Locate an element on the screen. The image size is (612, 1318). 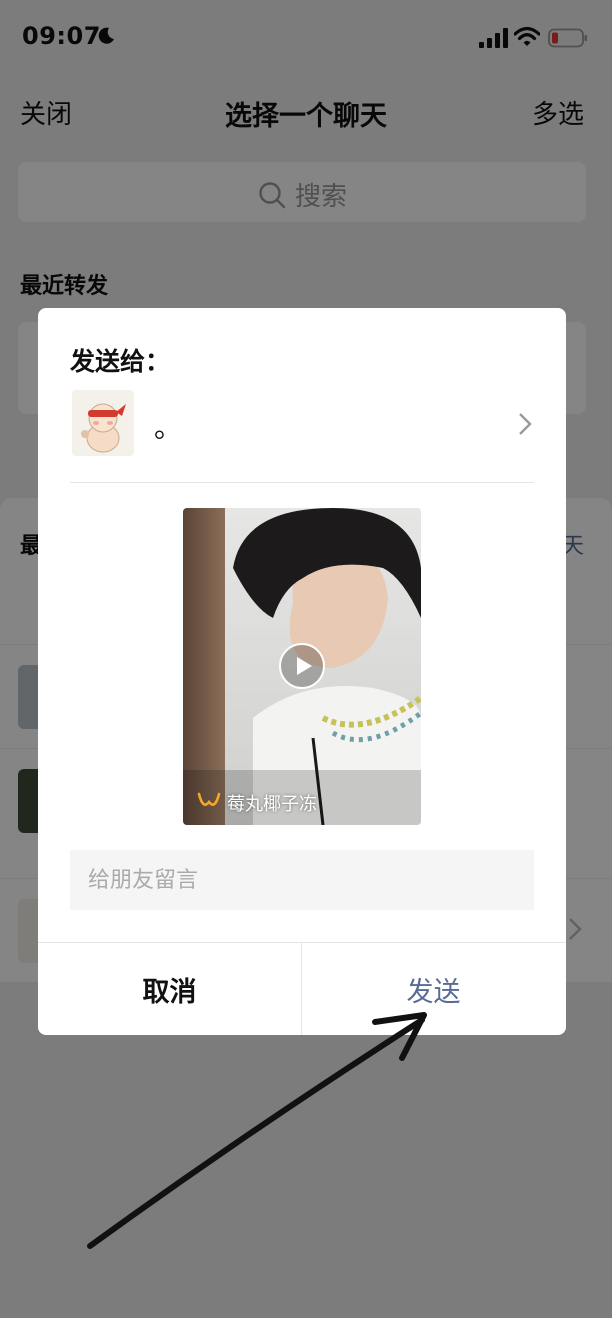
cartoon-character-avatar-icon is located at coordinates (103, 428).